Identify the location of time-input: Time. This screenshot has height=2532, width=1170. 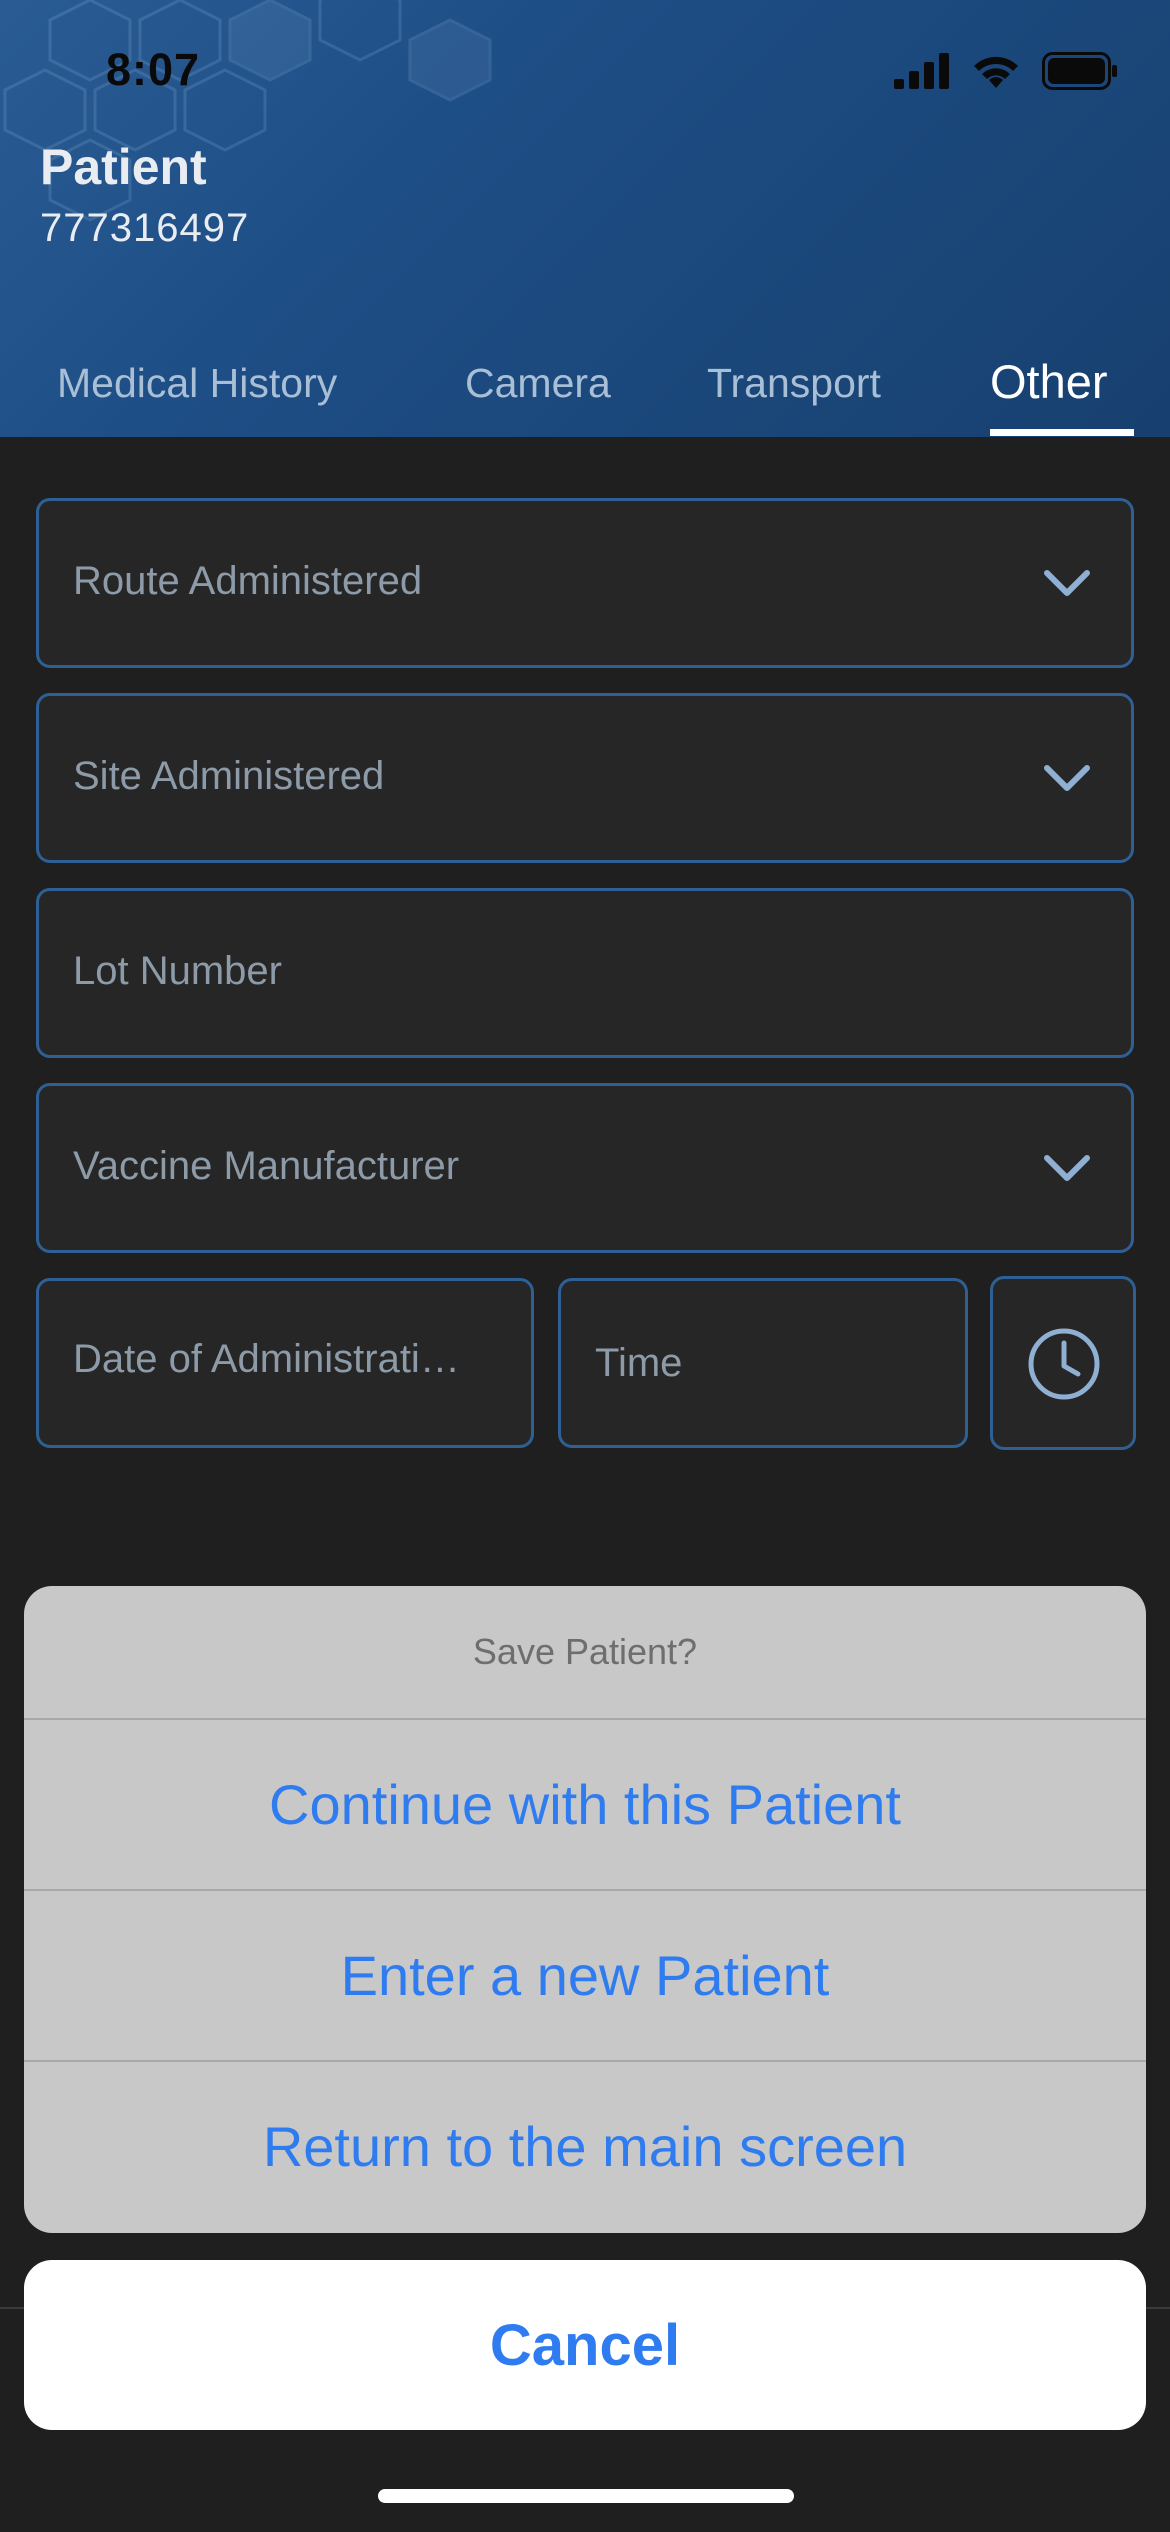
(763, 1363).